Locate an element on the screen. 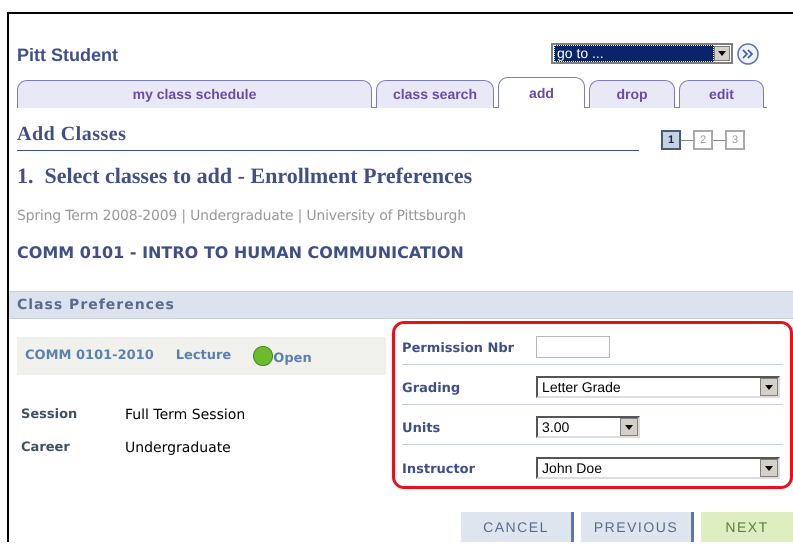 The image size is (793, 544). step-indicator: 2 is located at coordinates (703, 140).